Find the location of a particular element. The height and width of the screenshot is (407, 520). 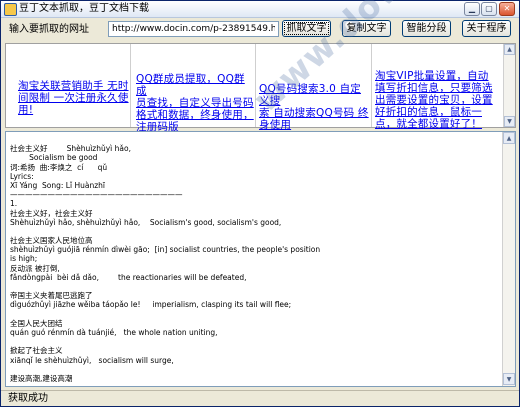

ad-line: 索 自动搜索QQ号码 终 is located at coordinates (314, 113).